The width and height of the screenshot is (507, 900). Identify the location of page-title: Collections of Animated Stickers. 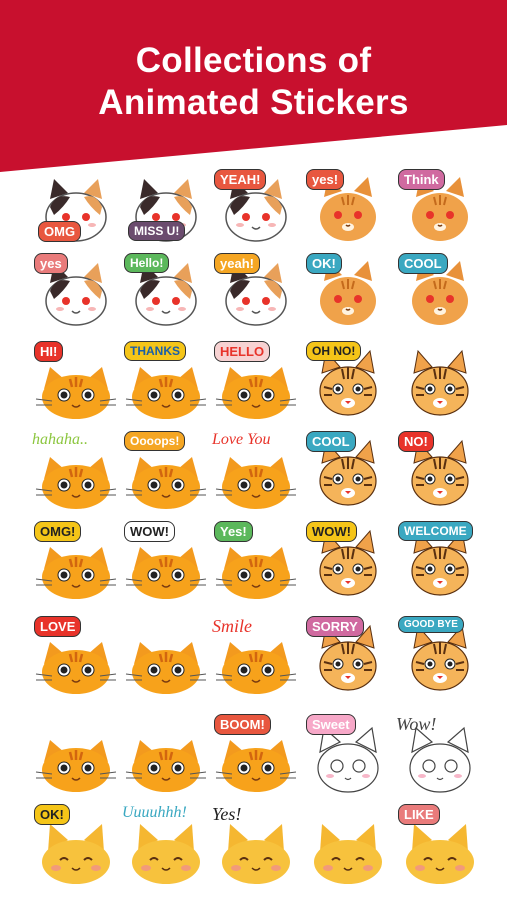
(253, 82).